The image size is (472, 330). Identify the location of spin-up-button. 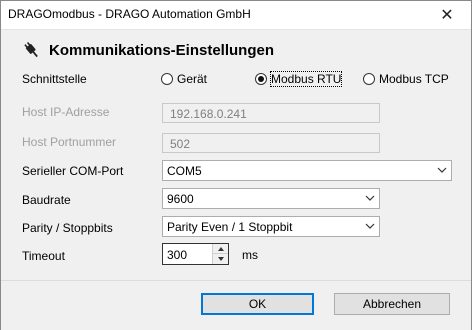
(220, 249).